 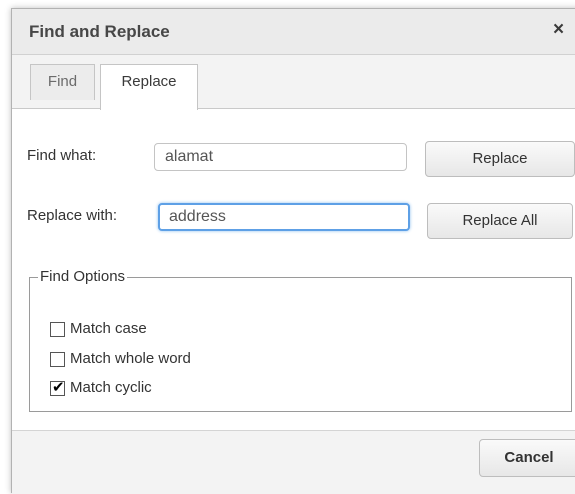 I want to click on match-cyclic-label: Match cyclic, so click(x=111, y=387).